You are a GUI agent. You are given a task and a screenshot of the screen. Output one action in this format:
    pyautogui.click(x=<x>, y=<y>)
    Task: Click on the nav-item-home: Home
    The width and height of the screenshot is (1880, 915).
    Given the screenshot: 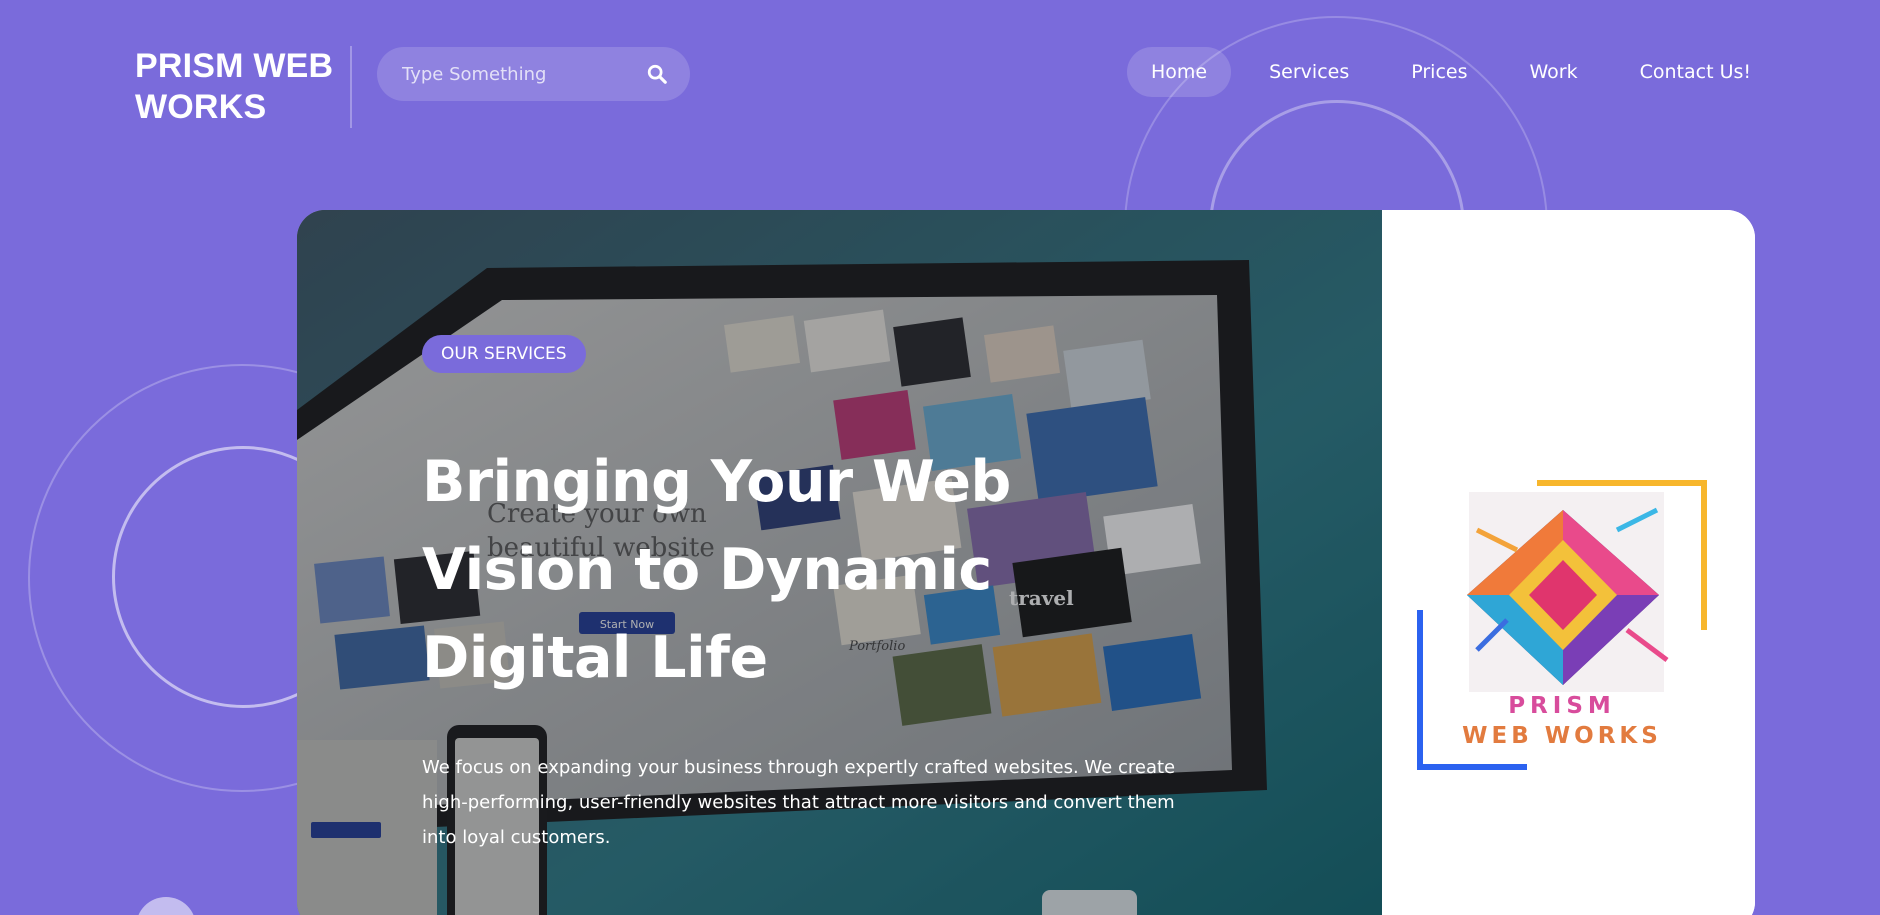 What is the action you would take?
    pyautogui.click(x=1179, y=72)
    